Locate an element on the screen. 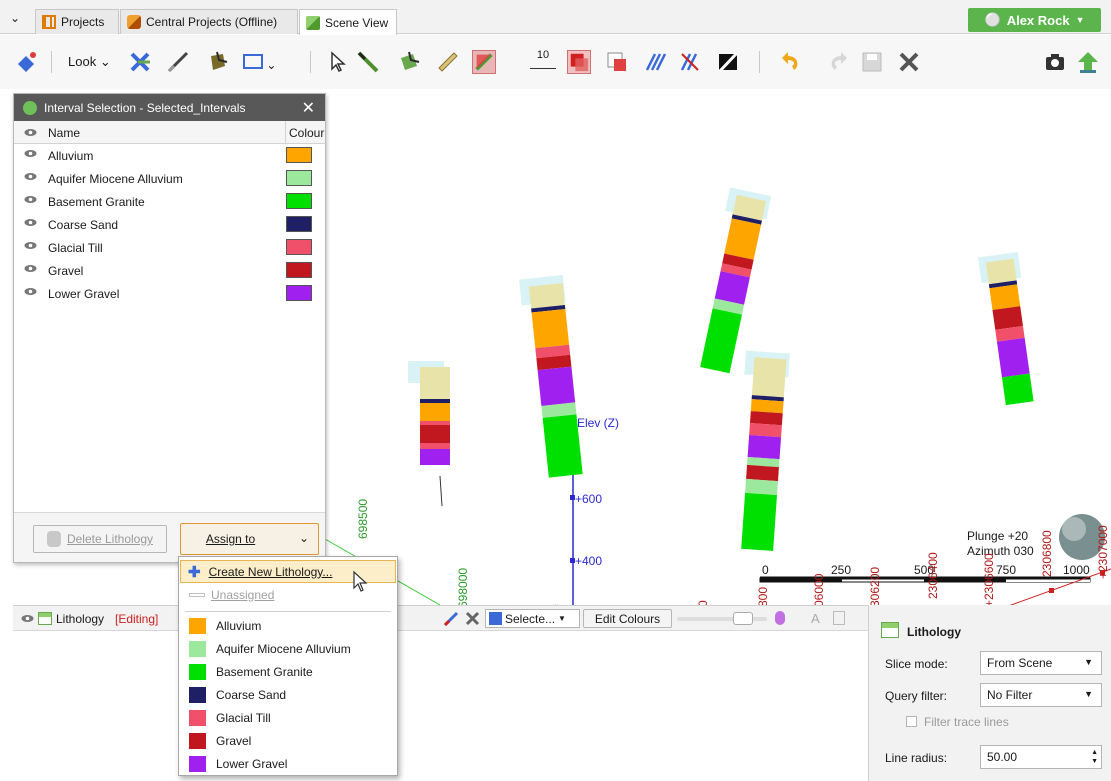 The height and width of the screenshot is (781, 1111). menu-item-lithology: Gravel is located at coordinates (288, 740).